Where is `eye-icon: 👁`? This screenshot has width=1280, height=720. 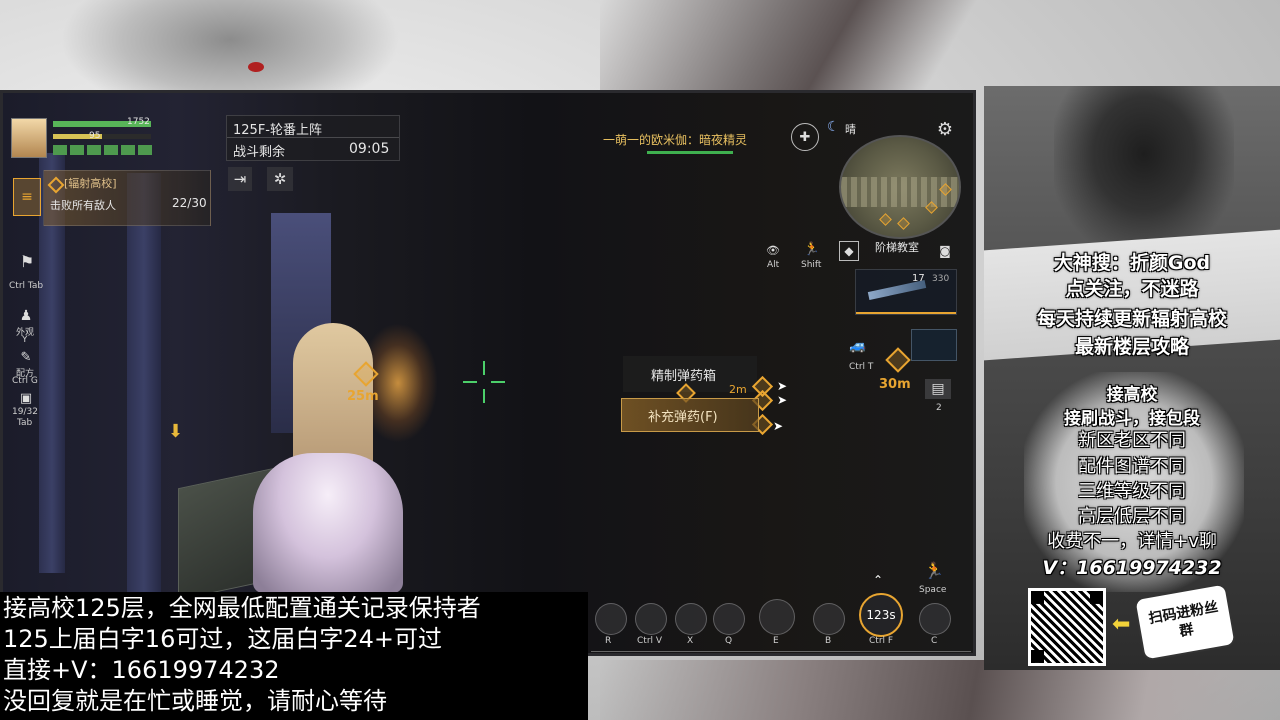
eye-icon: 👁 is located at coordinates (773, 250).